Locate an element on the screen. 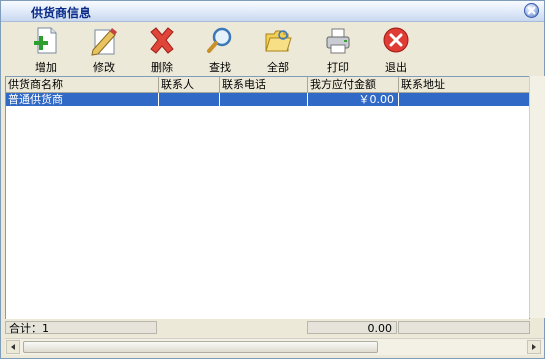 This screenshot has height=359, width=545. print-button: 打印 is located at coordinates (338, 49).